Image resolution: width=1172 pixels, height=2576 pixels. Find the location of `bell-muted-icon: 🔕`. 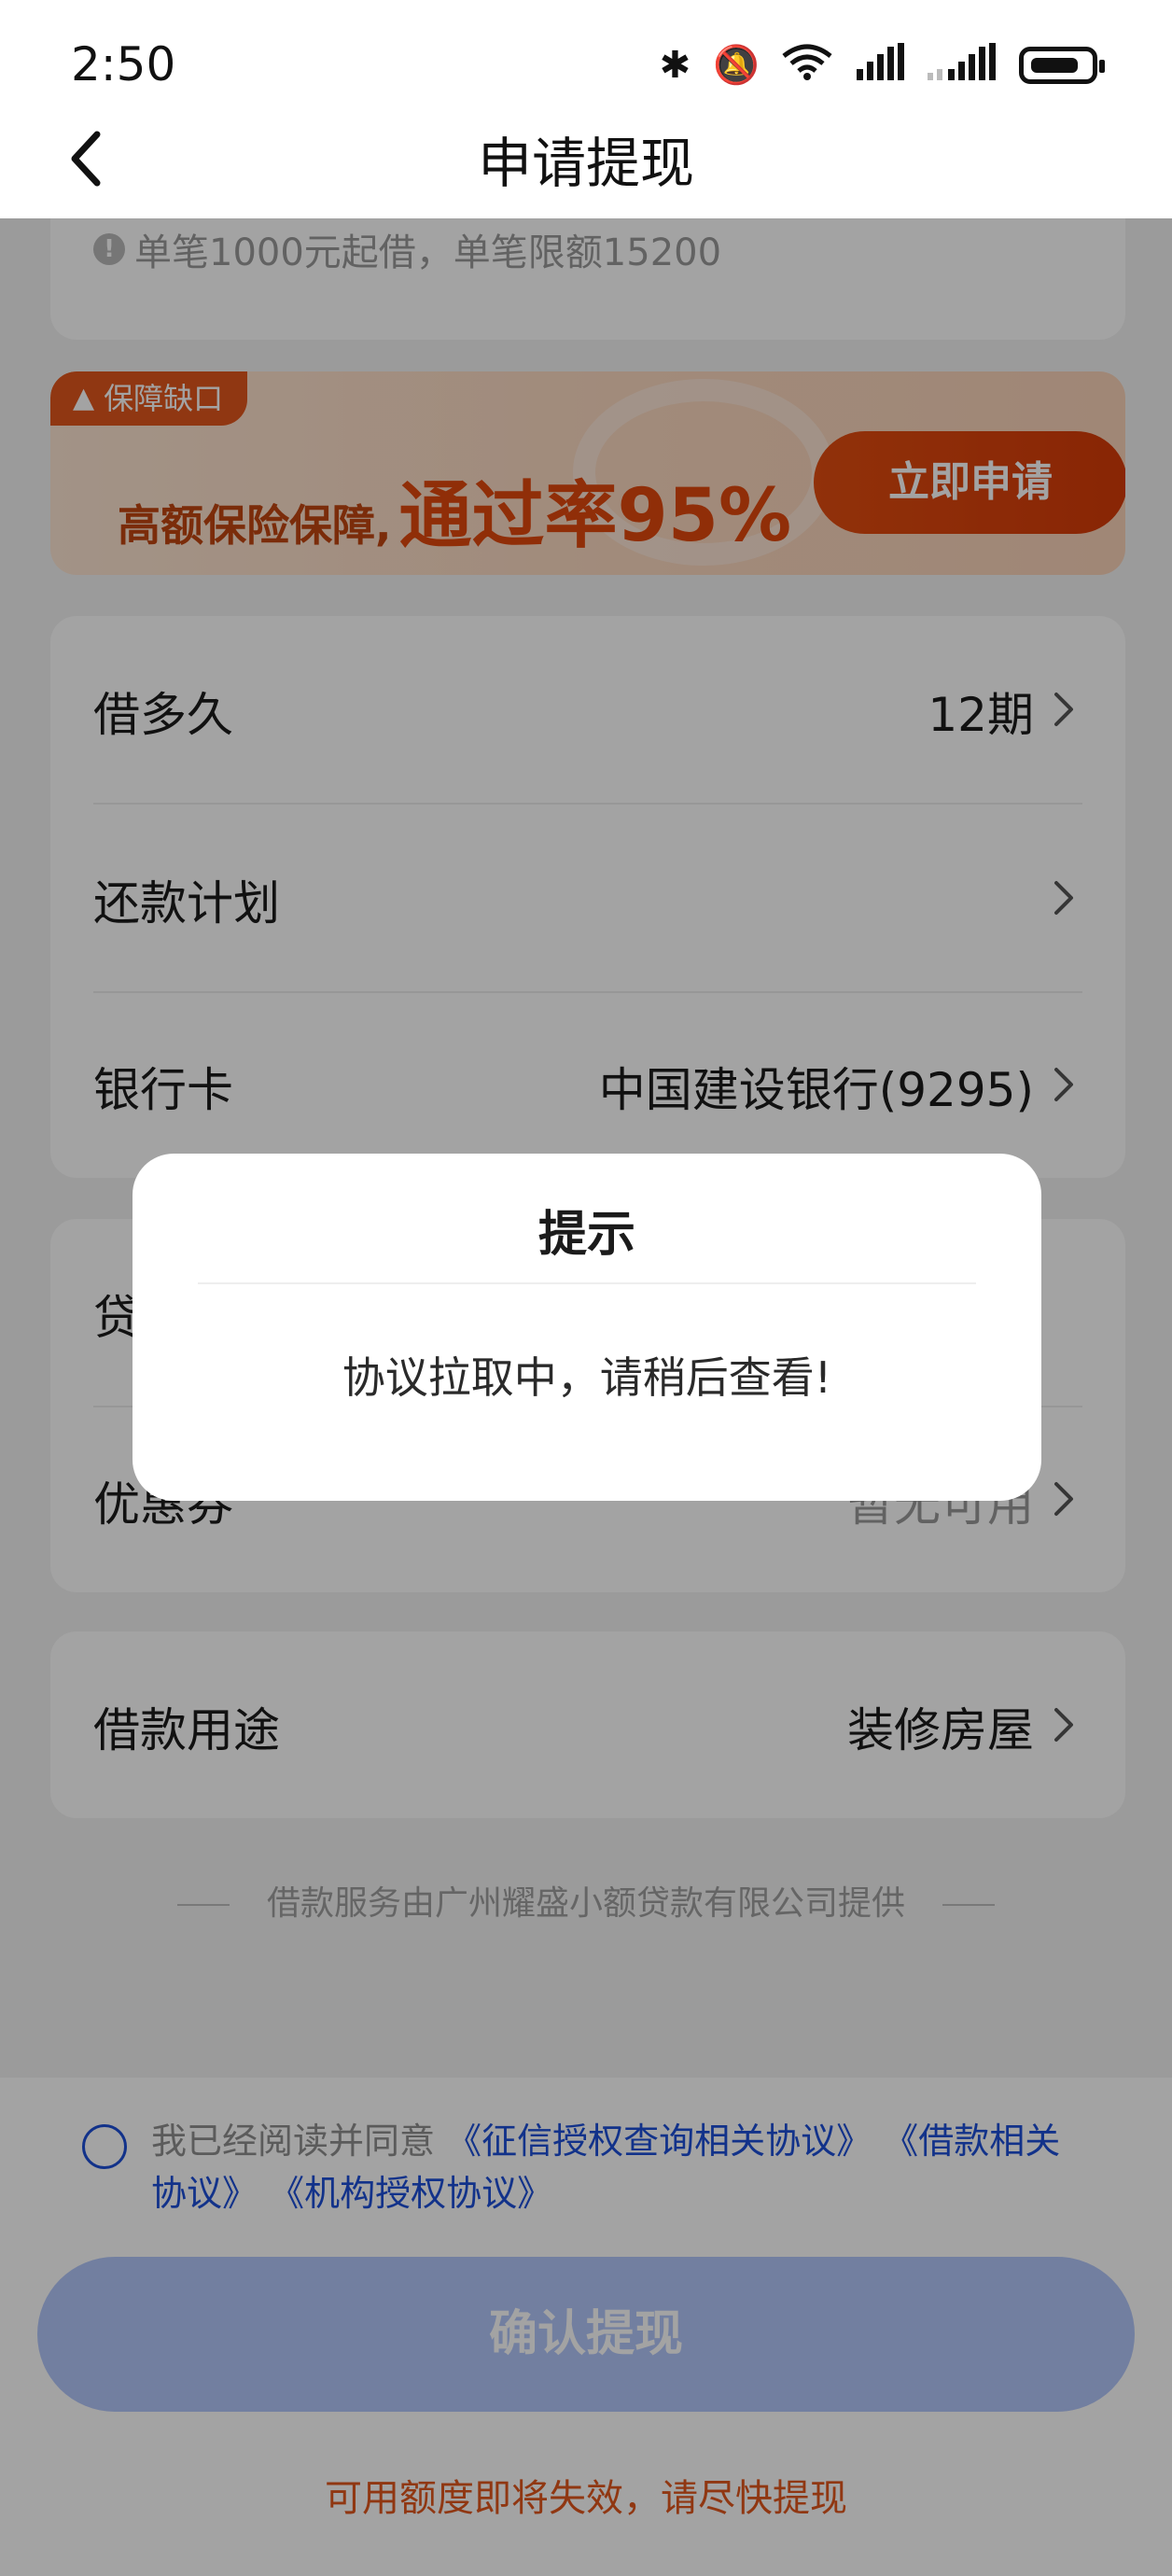

bell-muted-icon: 🔕 is located at coordinates (736, 65).